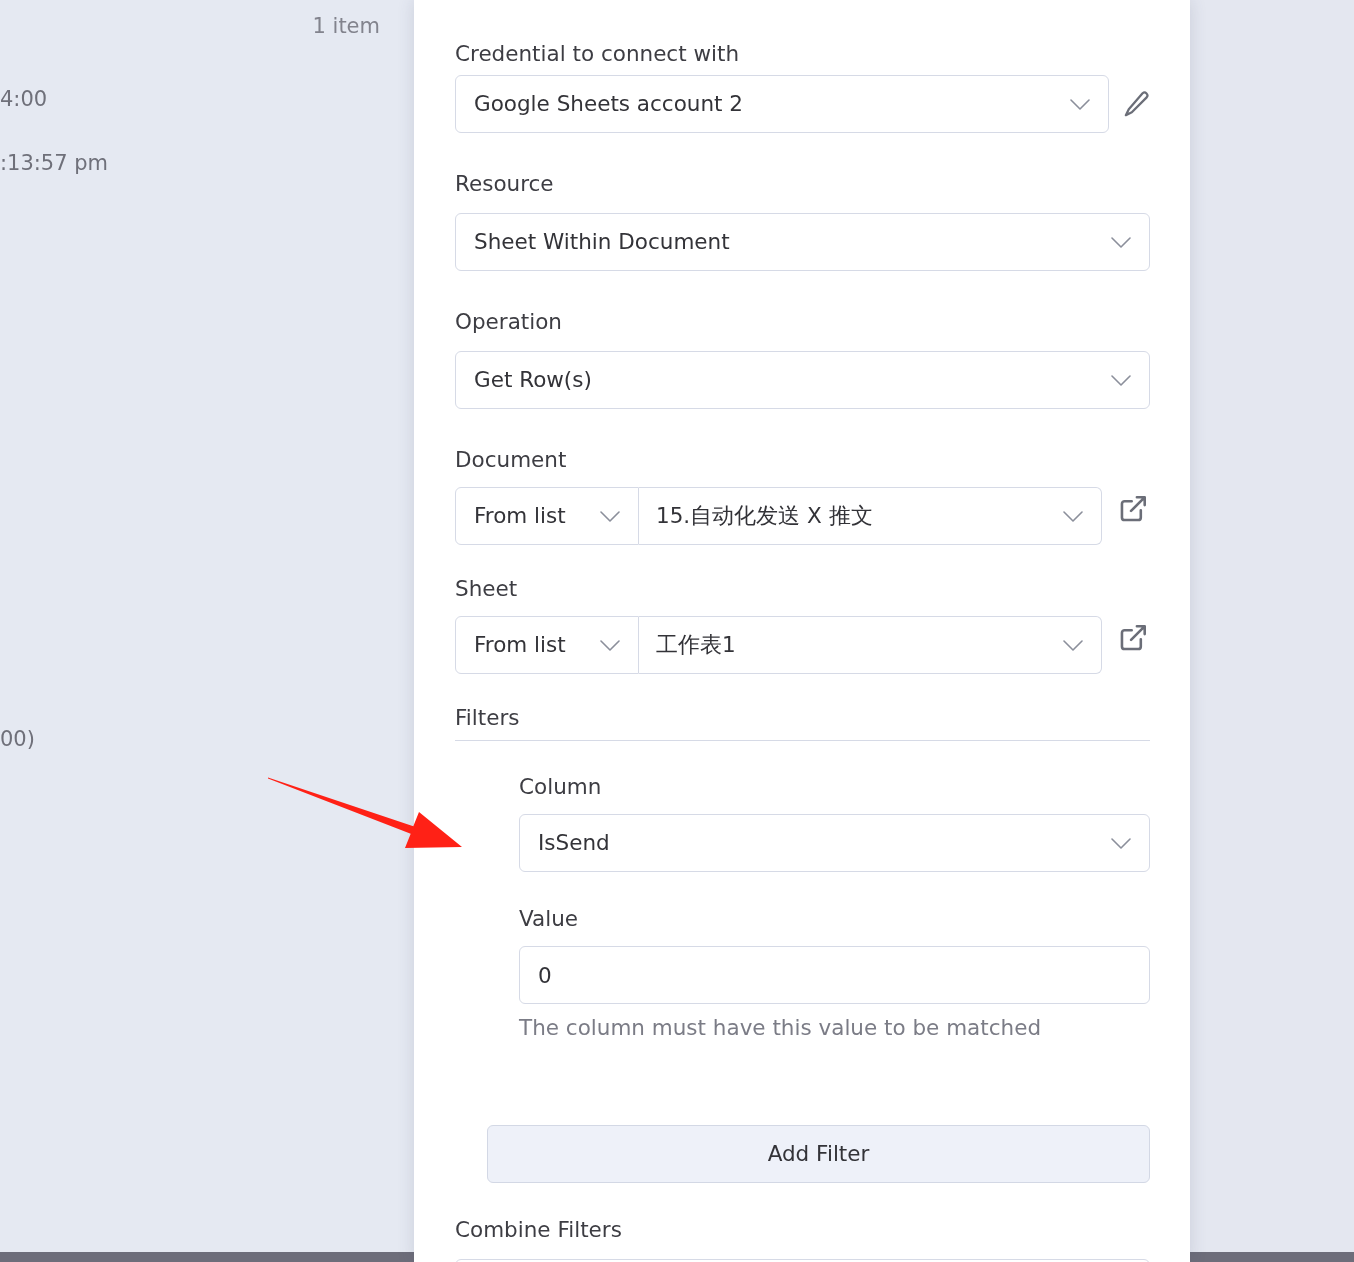 This screenshot has height=1262, width=1354. I want to click on select-field: 15.自动化发送 X 推文, so click(870, 516).